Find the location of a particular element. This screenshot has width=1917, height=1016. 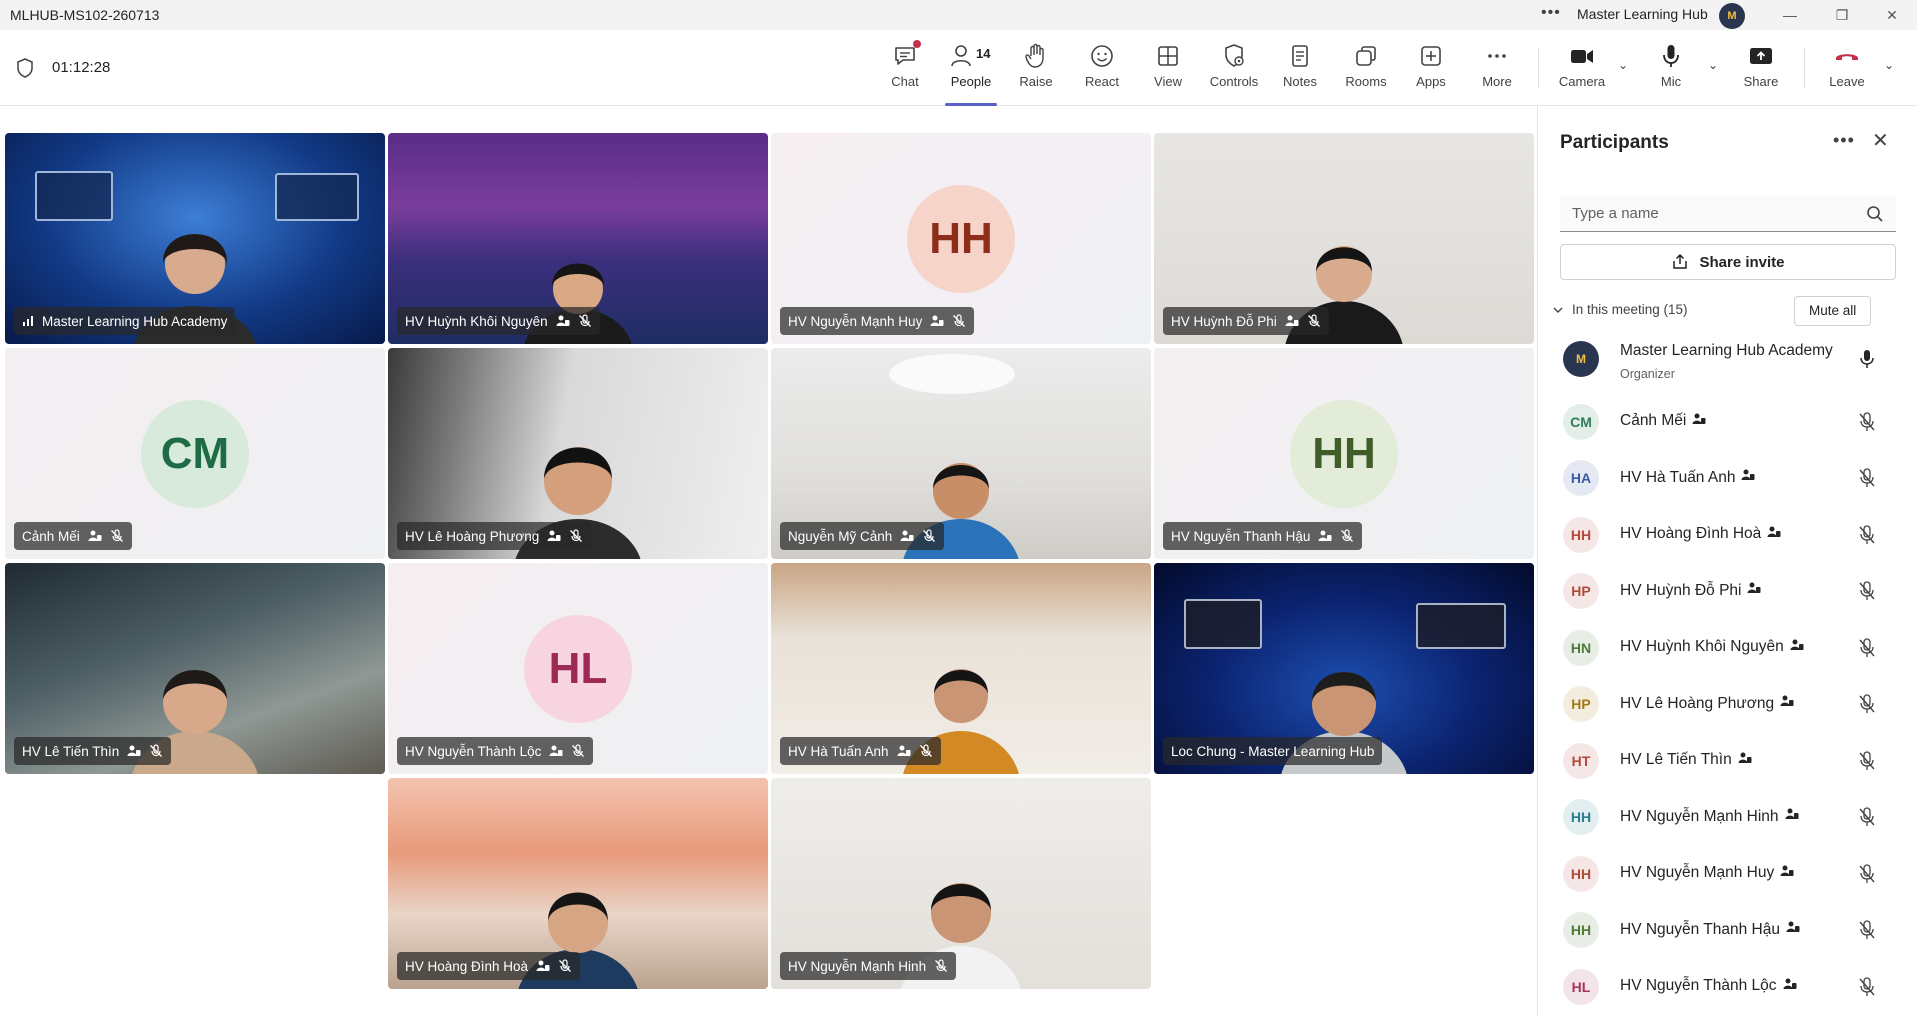

raise-label: Raise is located at coordinates (1036, 81).